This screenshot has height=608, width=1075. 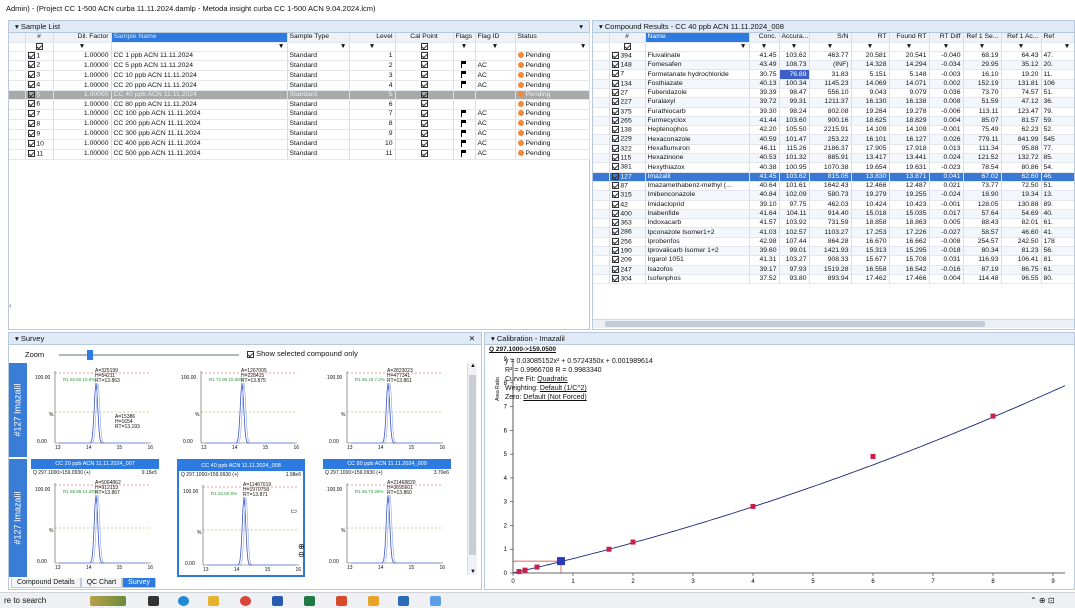 I want to click on filter-rtd: ▼, so click(x=946, y=47).